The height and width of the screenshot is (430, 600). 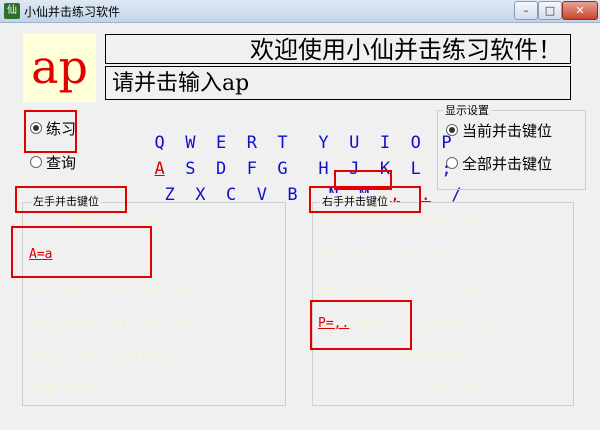 I want to click on left-map-row-1: W=w E=e R=r T=t, so click(x=117, y=220).